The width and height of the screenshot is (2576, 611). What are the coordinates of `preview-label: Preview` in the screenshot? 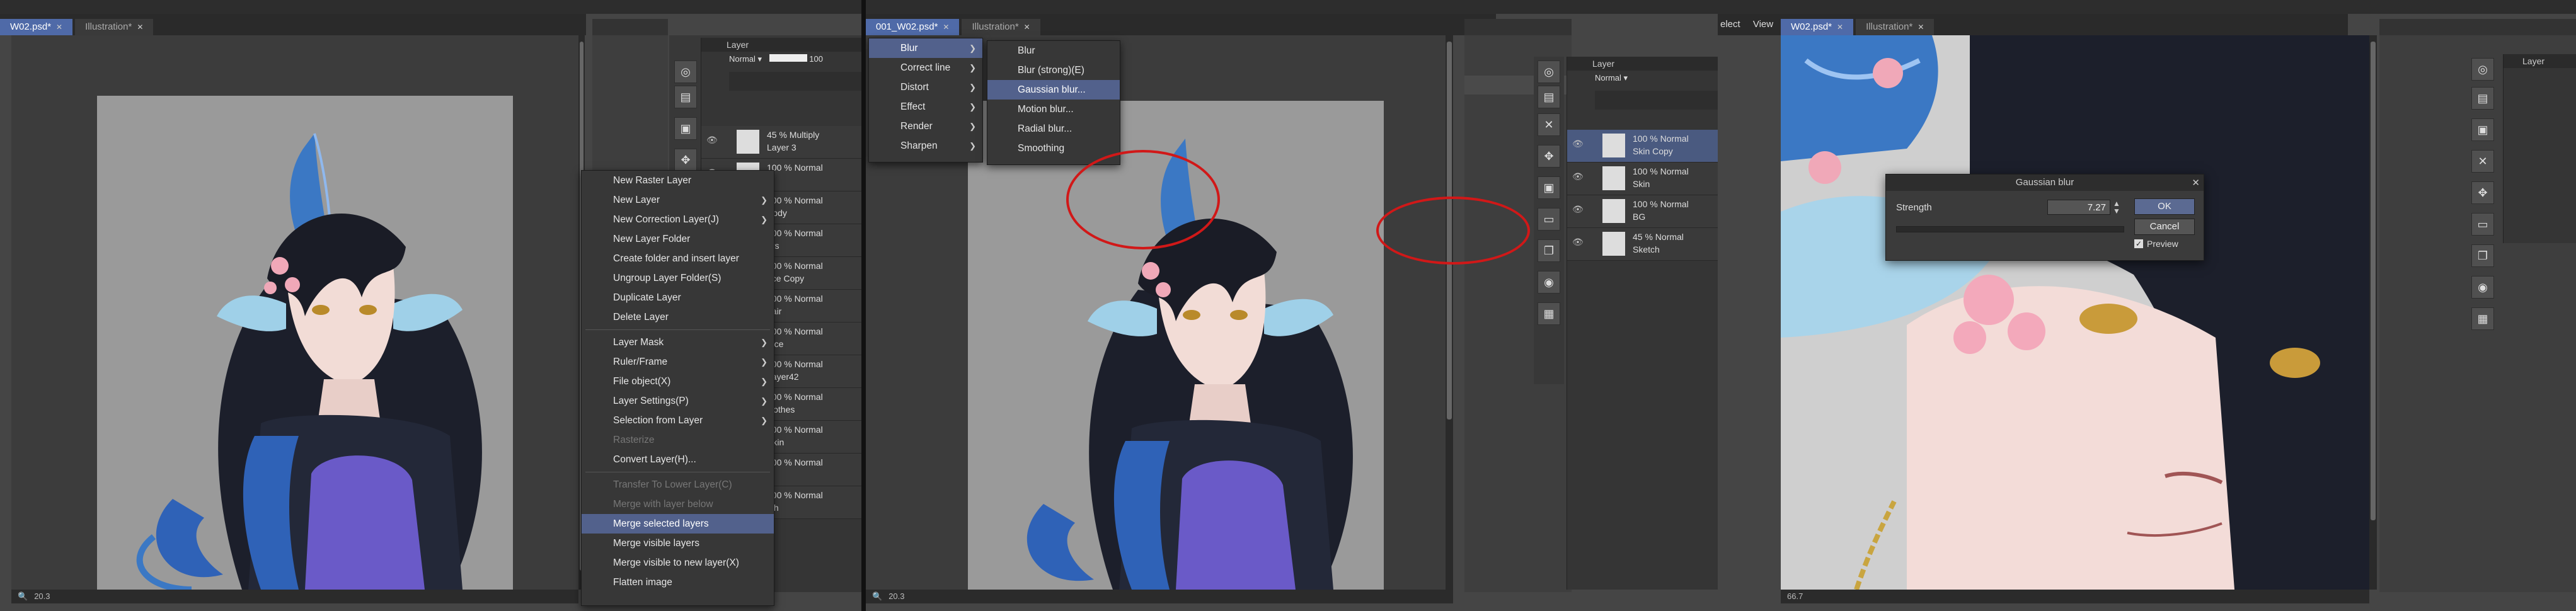 It's located at (2162, 244).